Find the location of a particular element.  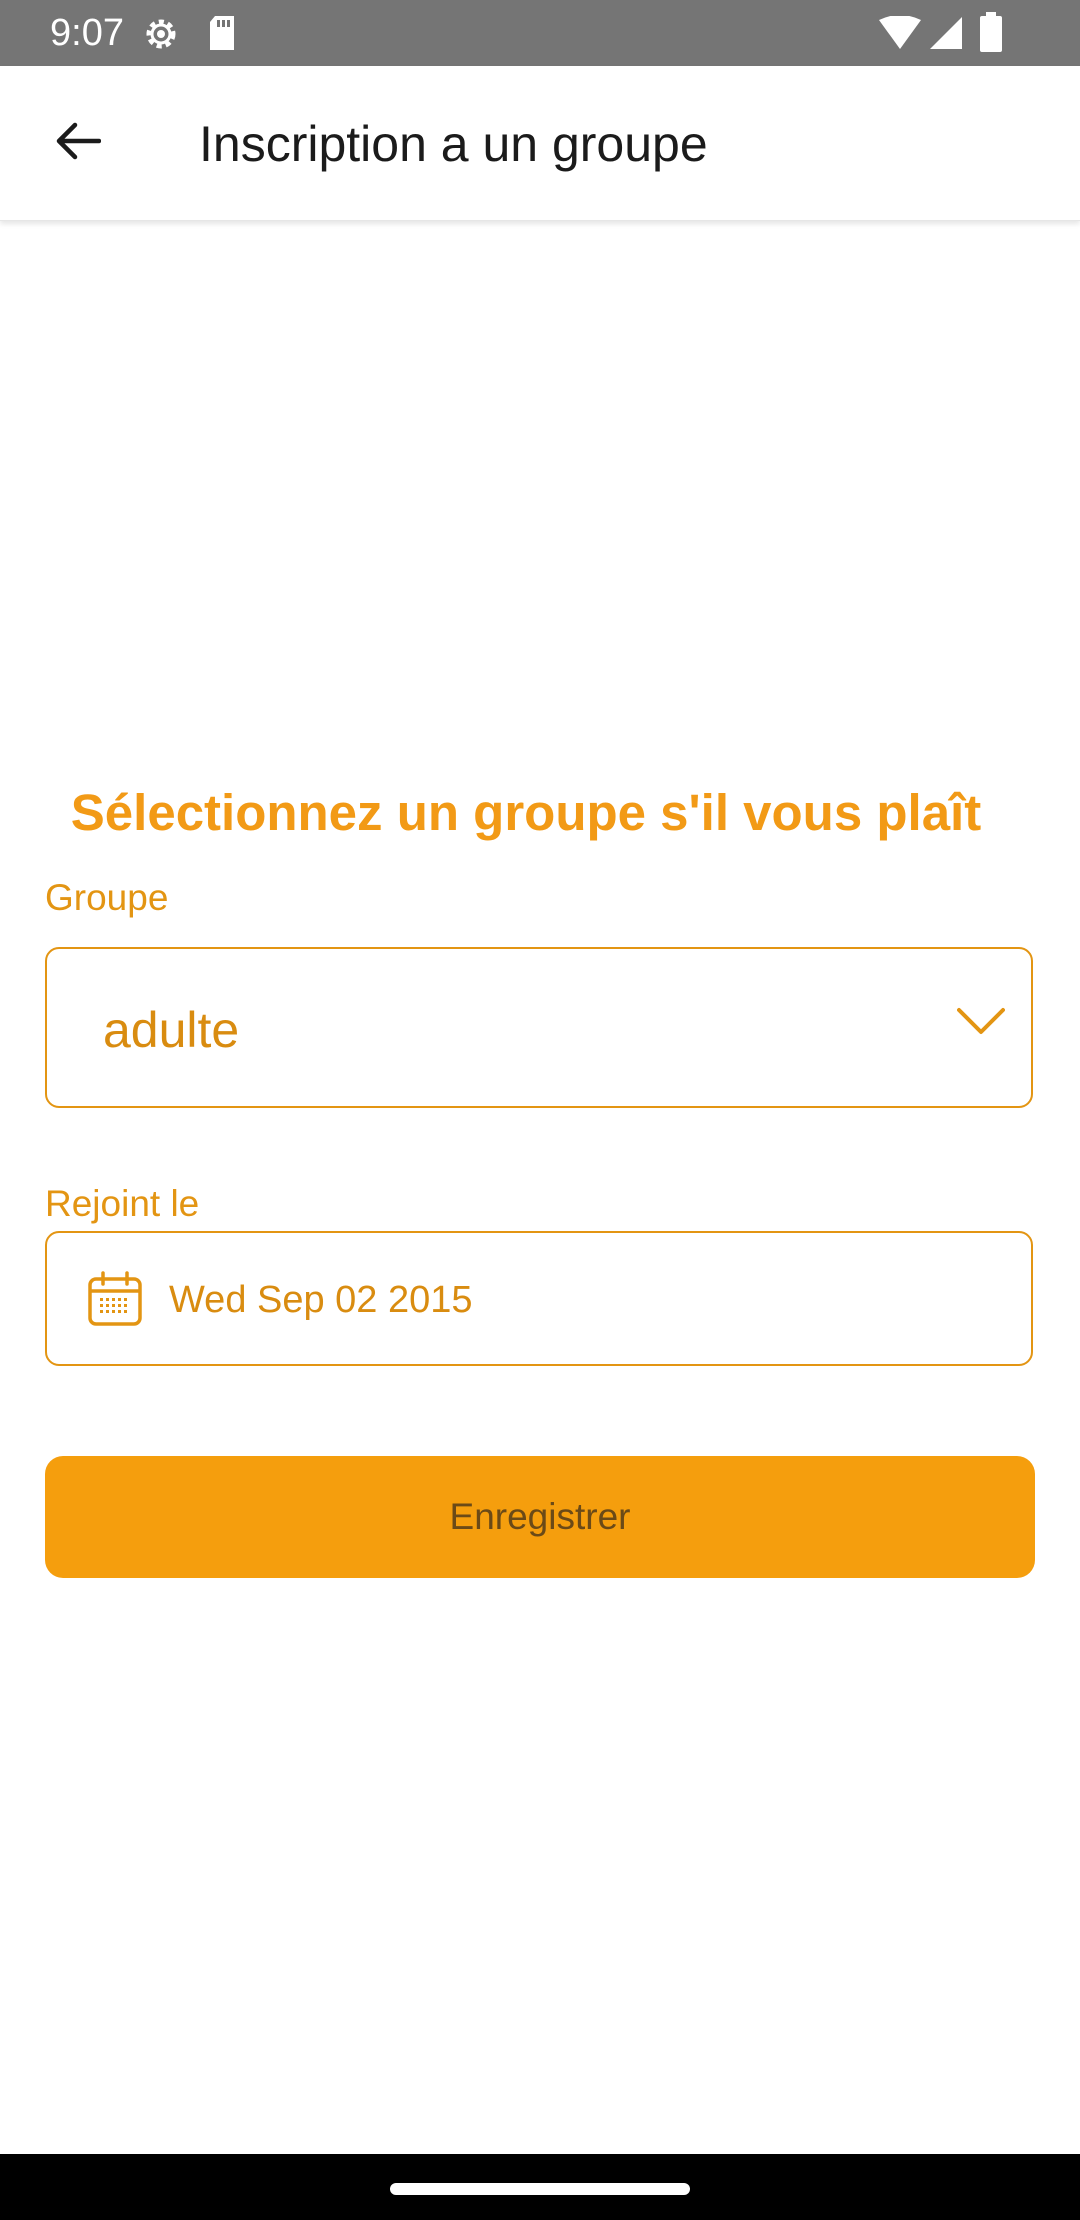

save-button: Enregistrer is located at coordinates (540, 1517).